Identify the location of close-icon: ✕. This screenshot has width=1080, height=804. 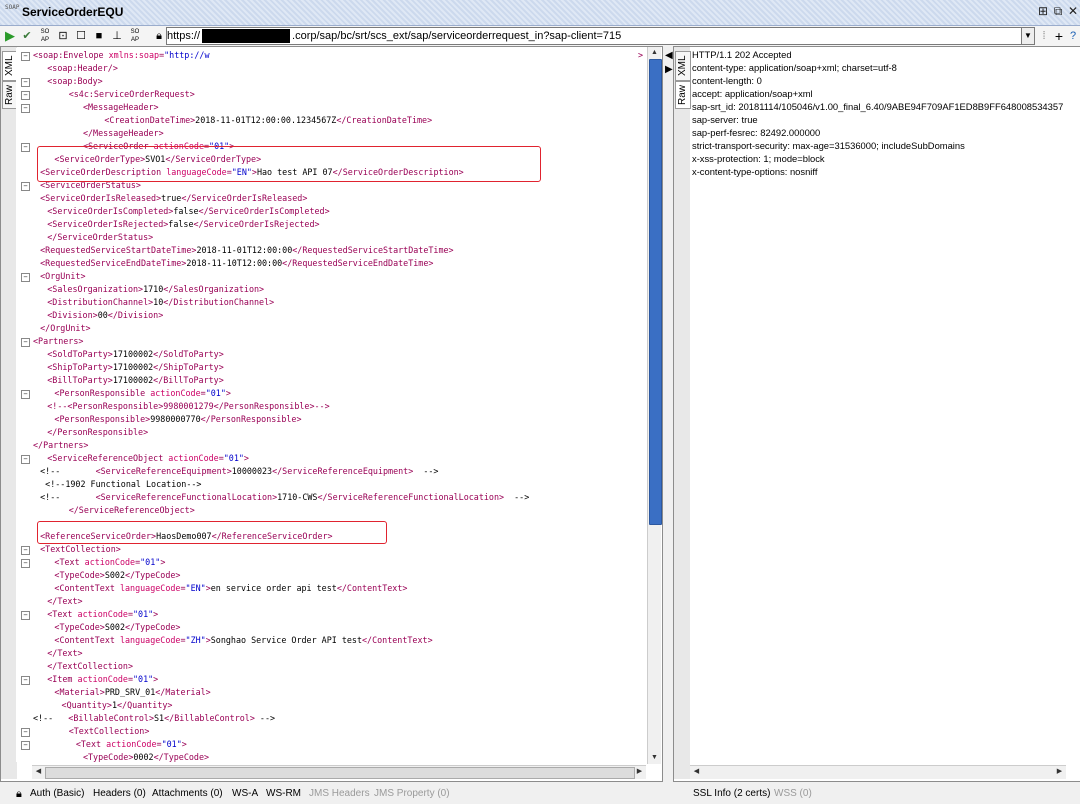
(1072, 11).